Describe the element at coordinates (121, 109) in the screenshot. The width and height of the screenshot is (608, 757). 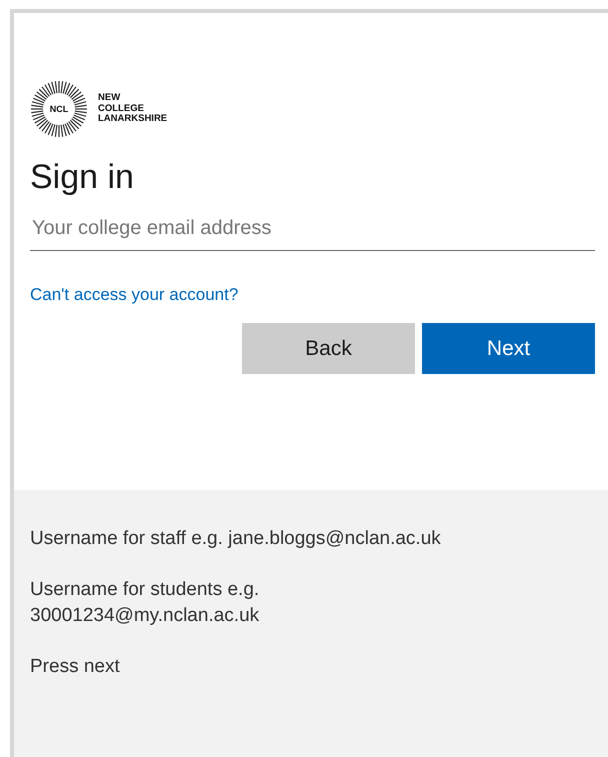
I see `logo-wordmark-line: COLLEGE` at that location.